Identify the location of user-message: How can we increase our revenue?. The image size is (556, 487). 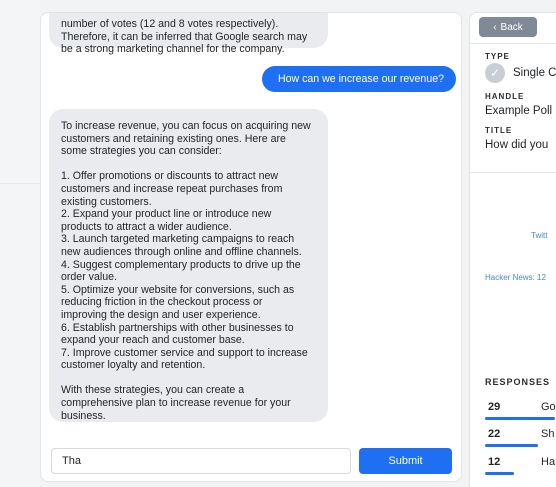
(359, 79).